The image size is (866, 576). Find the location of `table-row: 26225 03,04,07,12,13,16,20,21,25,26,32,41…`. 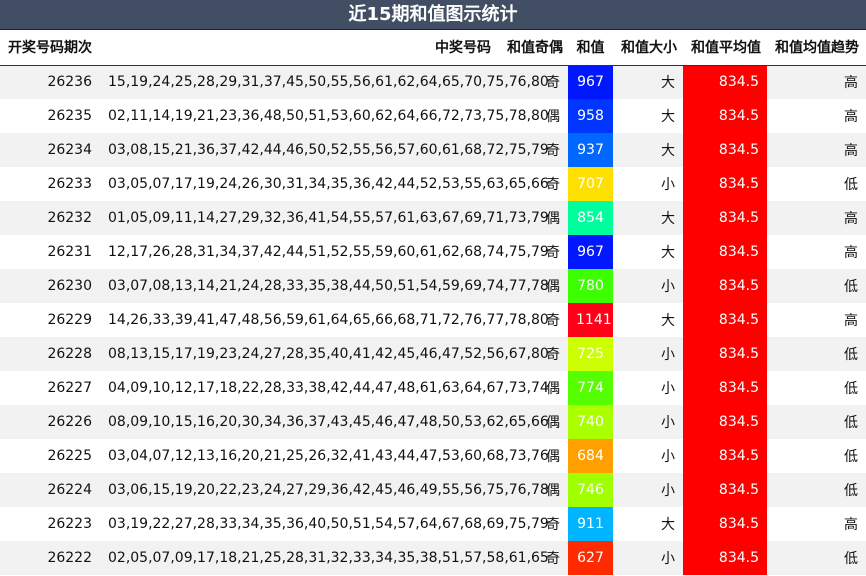

table-row: 26225 03,04,07,12,13,16,20,21,25,26,32,41… is located at coordinates (433, 456).